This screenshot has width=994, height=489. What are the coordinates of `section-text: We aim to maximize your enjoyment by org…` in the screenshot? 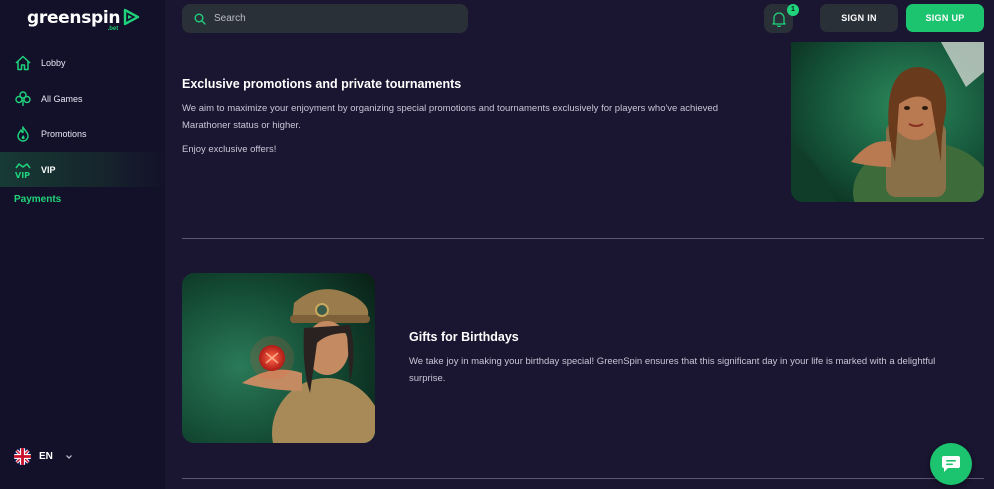 It's located at (450, 117).